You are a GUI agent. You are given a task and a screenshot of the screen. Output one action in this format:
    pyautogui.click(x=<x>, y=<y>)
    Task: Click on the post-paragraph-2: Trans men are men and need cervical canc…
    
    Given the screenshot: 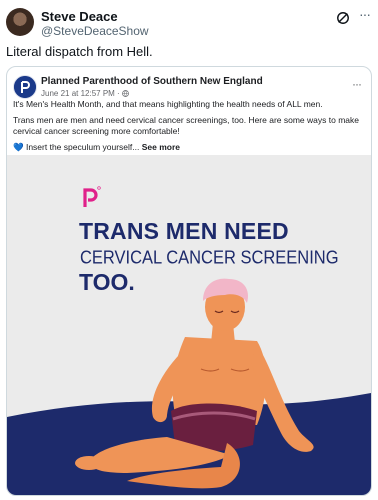 What is the action you would take?
    pyautogui.click(x=186, y=125)
    